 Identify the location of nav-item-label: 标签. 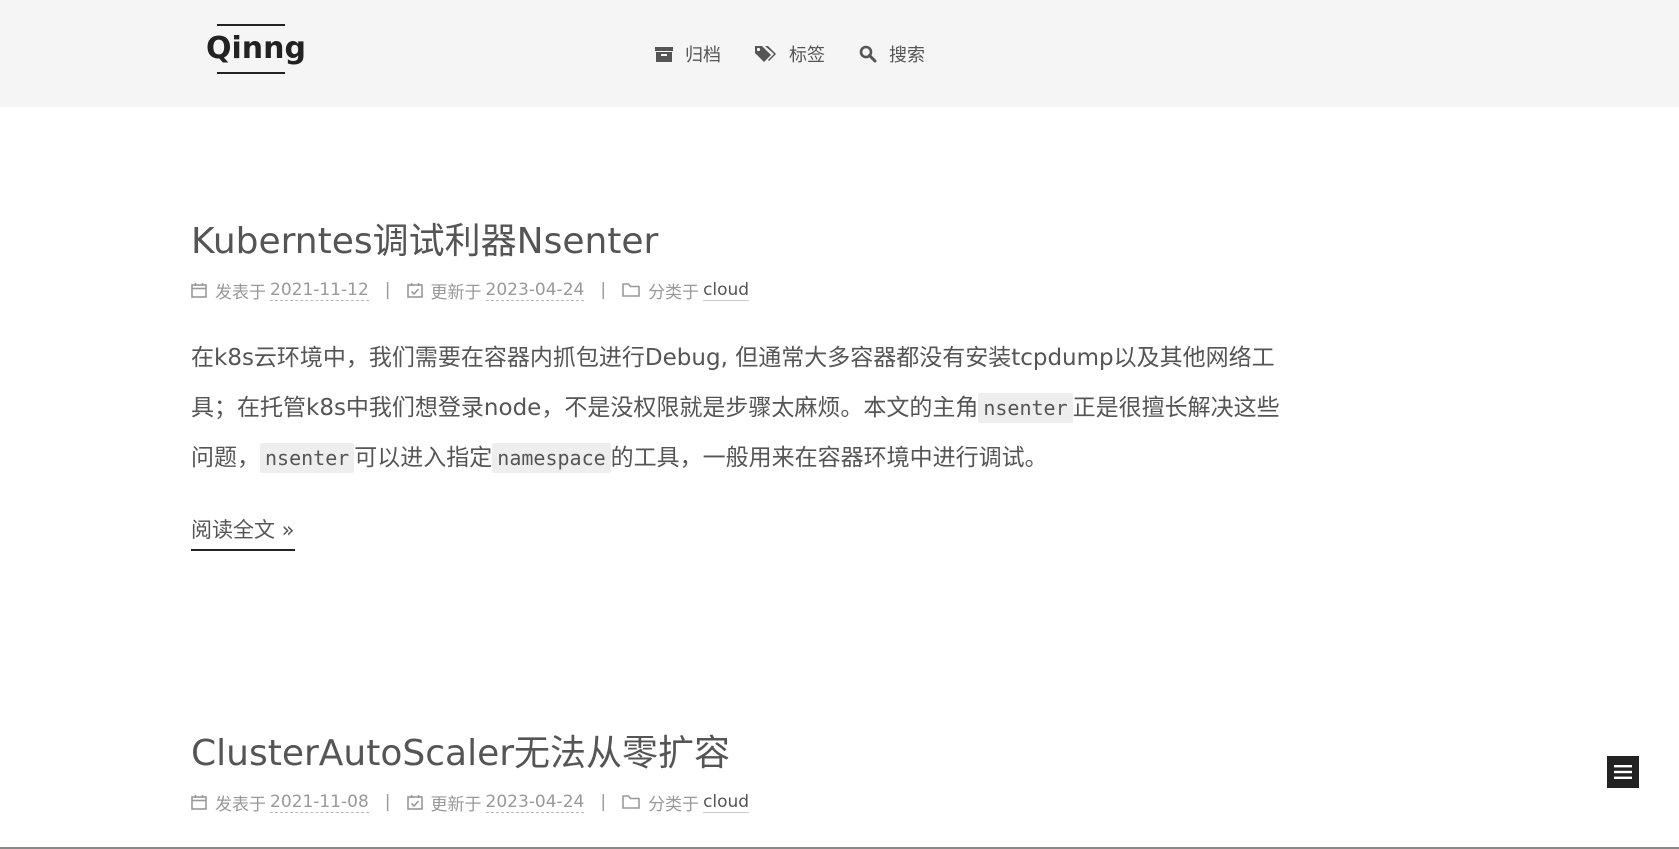
(807, 55).